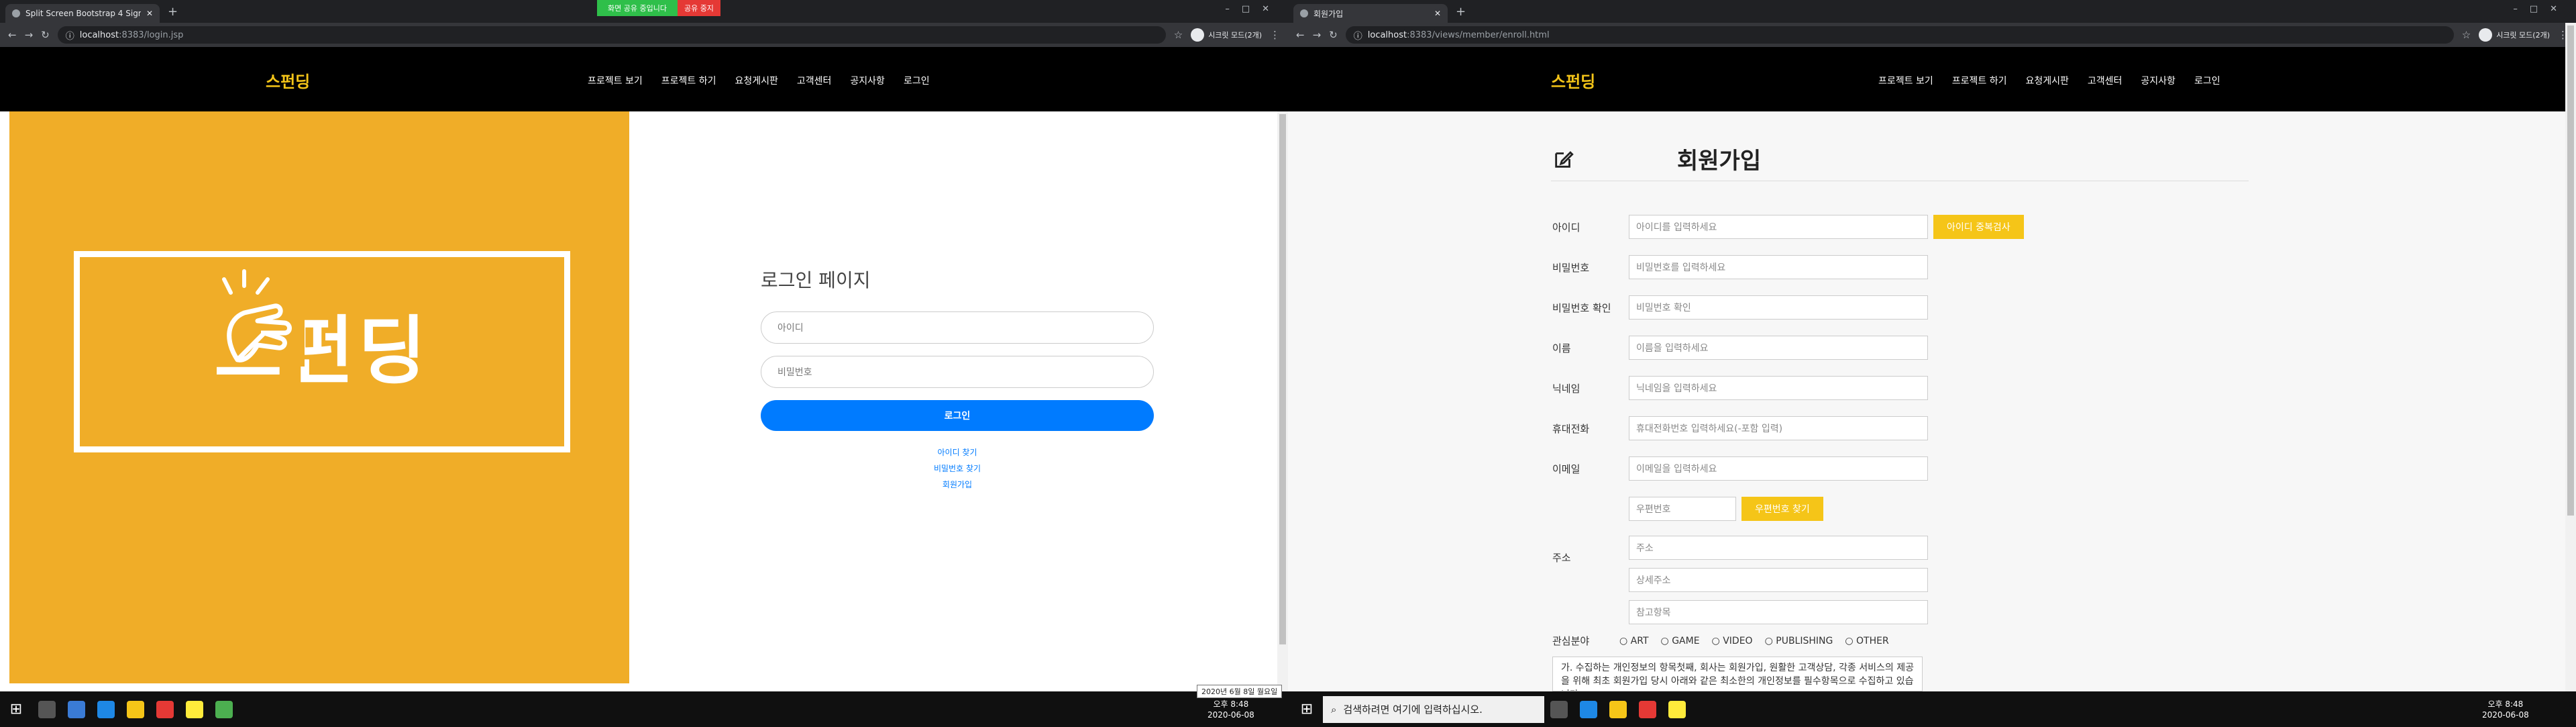 The width and height of the screenshot is (2576, 727). I want to click on id-field: 아이디를 입력하세요, so click(1778, 227).